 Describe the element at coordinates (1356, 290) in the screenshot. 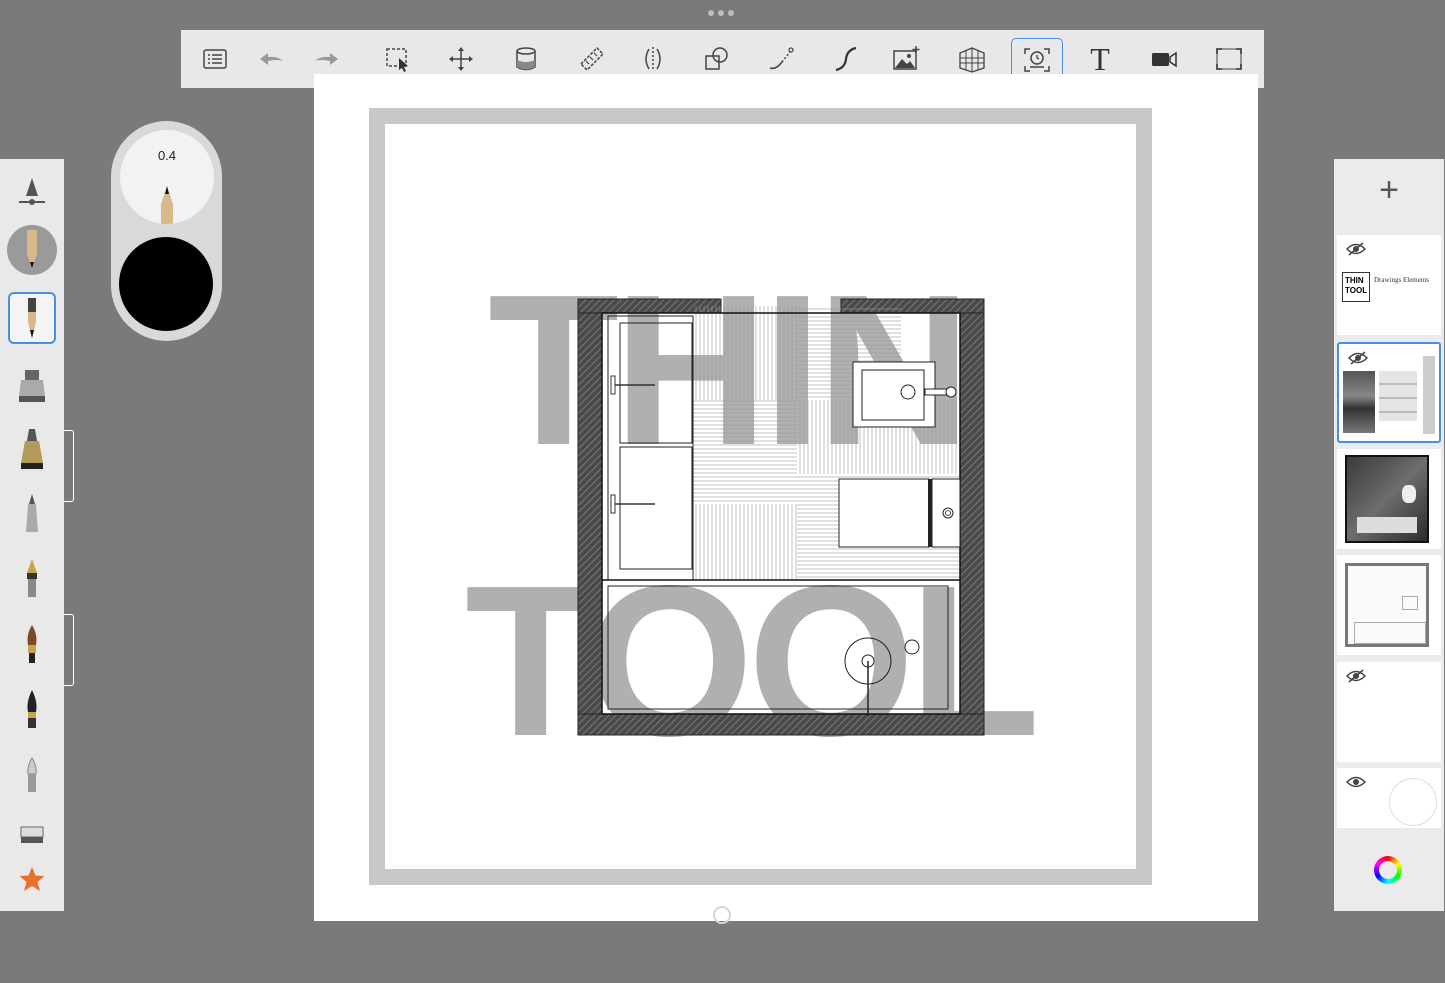

I see `thumb-logo-line2: TOOL` at that location.